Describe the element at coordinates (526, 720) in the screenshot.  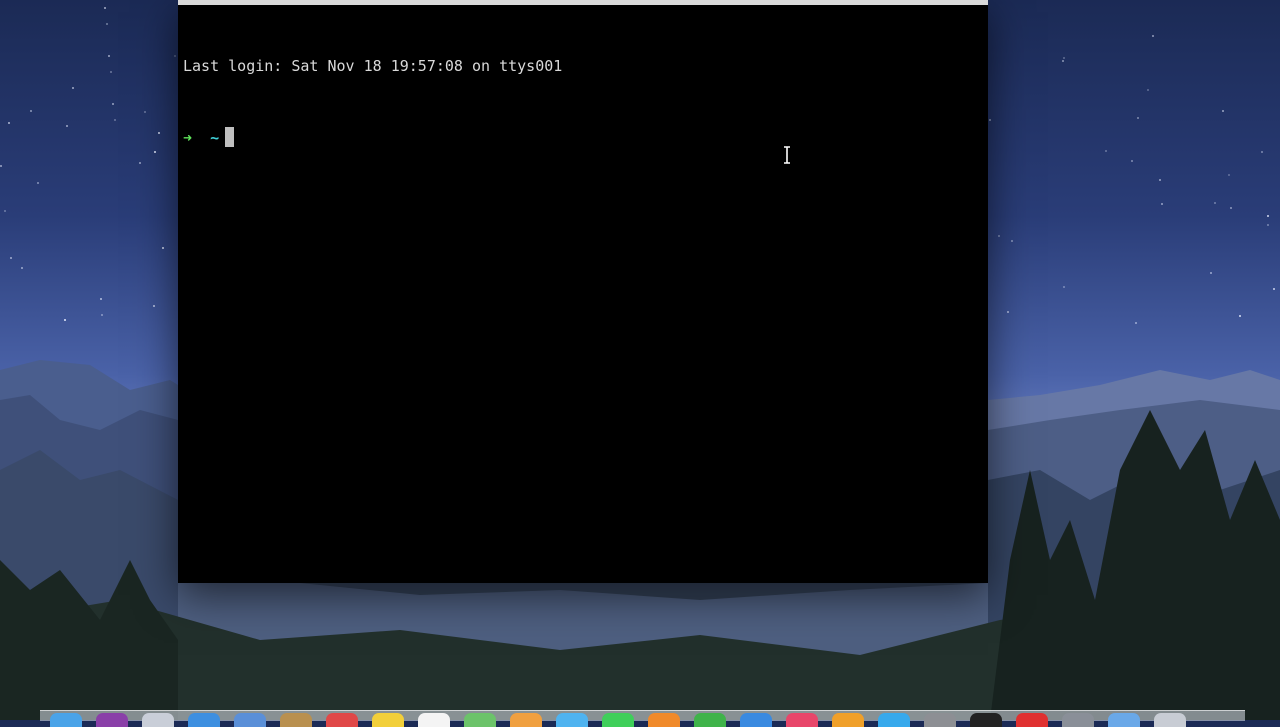
I see `photos-icon` at that location.